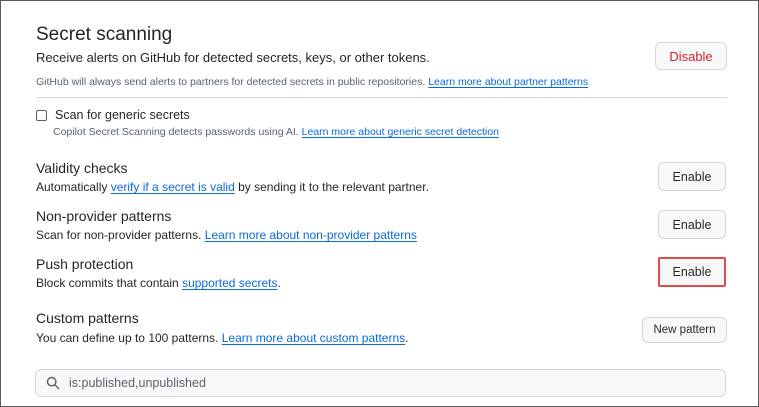  Describe the element at coordinates (82, 168) in the screenshot. I see `validity-checks-title: Validity checks` at that location.